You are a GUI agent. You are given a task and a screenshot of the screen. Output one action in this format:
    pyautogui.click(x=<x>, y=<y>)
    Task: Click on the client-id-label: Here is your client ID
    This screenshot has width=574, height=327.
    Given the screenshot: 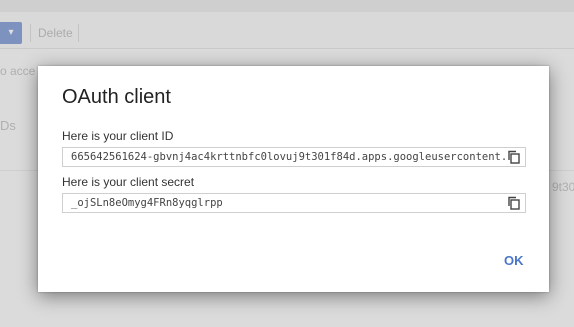 What is the action you would take?
    pyautogui.click(x=118, y=136)
    